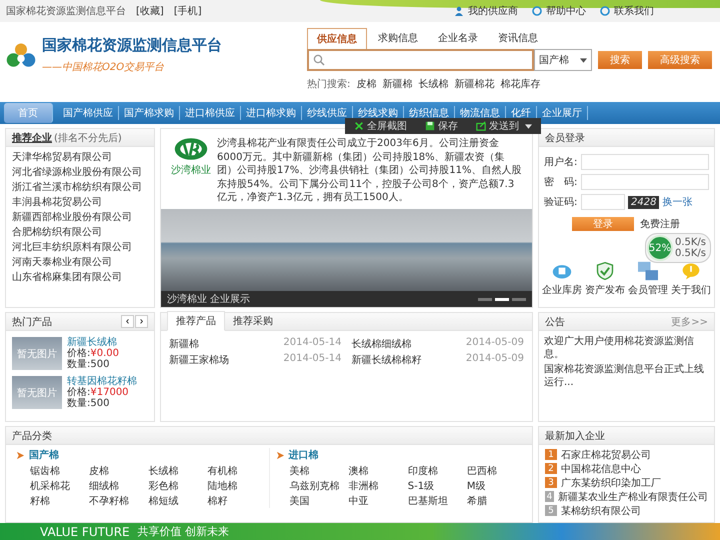 This screenshot has height=540, width=720. What do you see at coordinates (474, 84) in the screenshot?
I see `hot-search-link: 新疆棉花` at bounding box center [474, 84].